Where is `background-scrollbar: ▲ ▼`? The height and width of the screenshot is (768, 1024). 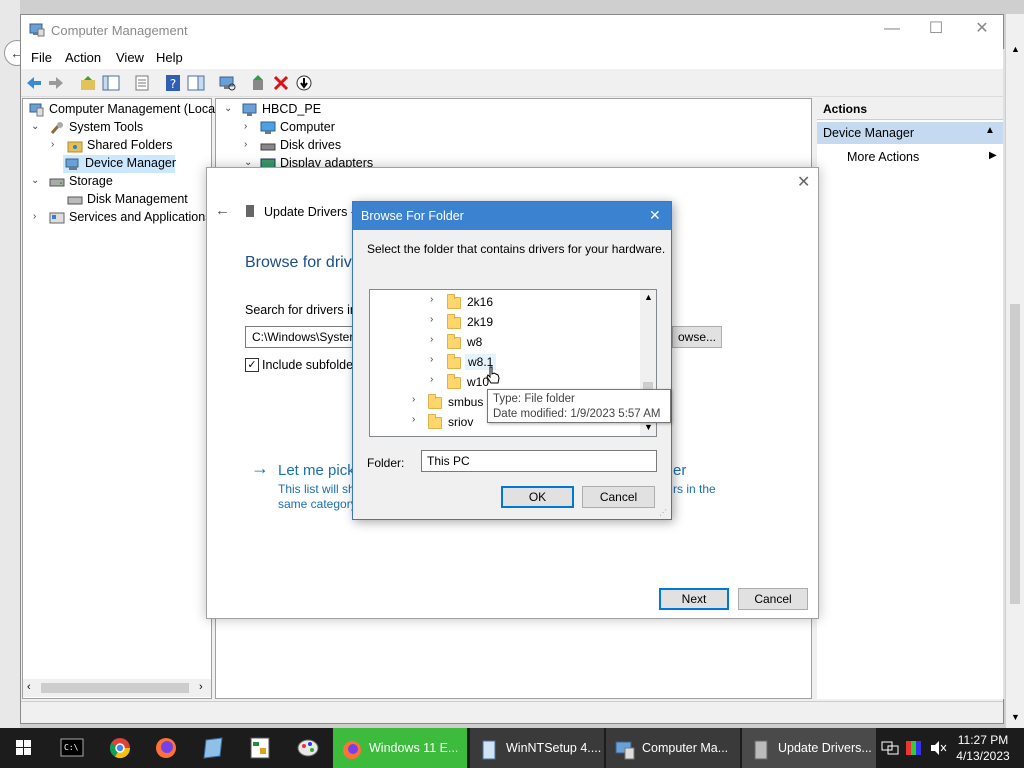
background-scrollbar: ▲ ▼ is located at coordinates (1015, 371).